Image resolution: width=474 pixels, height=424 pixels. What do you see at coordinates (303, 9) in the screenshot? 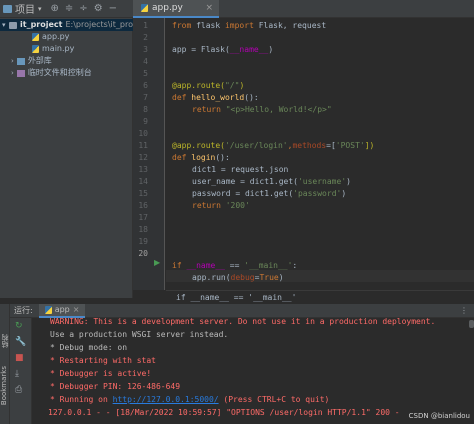
I see `editor-tab-bar: app.py ×` at bounding box center [303, 9].